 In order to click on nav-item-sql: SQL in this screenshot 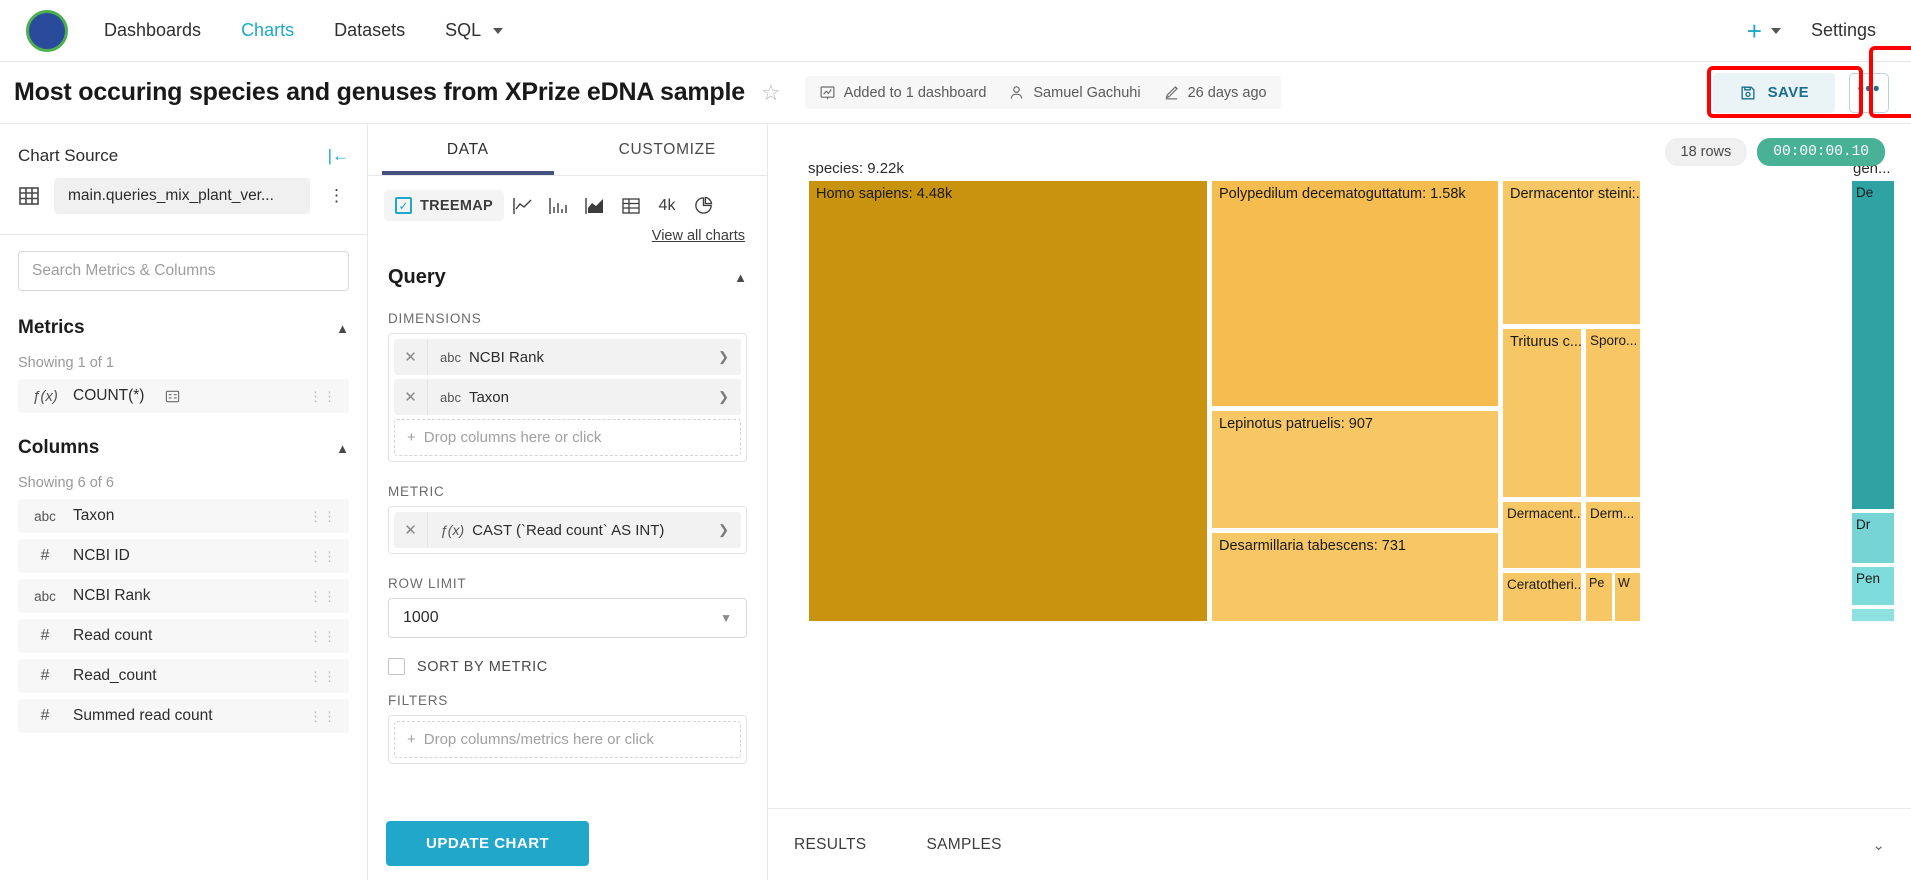, I will do `click(473, 30)`.